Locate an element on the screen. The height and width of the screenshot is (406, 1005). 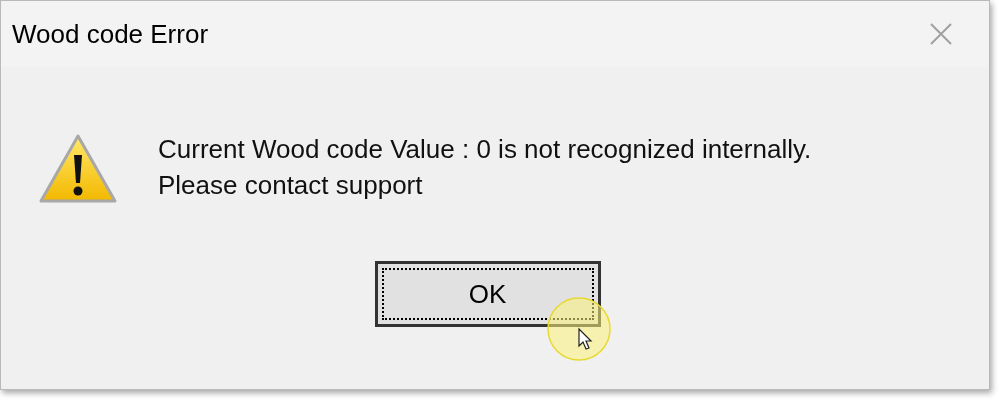
window-title: Wood code Error is located at coordinates (110, 34).